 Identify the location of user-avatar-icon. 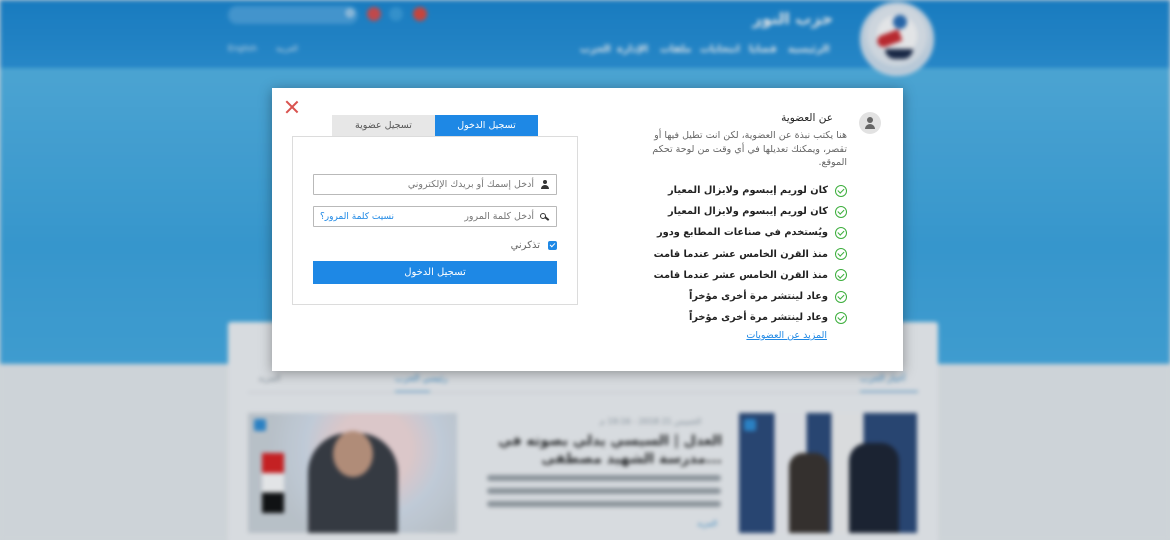
(870, 123).